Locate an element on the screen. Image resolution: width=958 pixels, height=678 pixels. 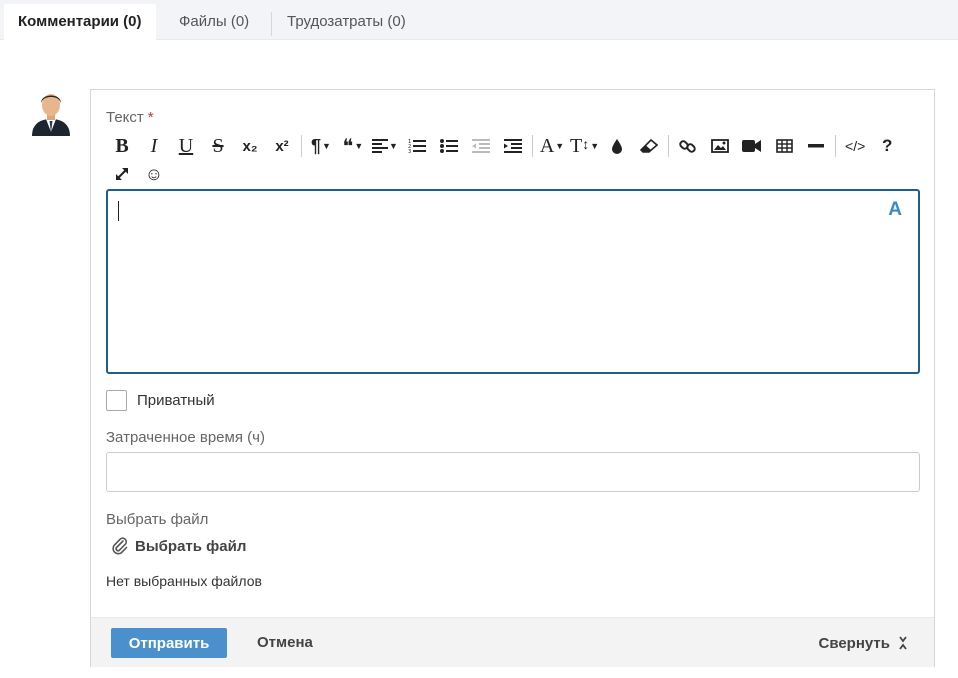
choose-file-button: Выбрать файл is located at coordinates (178, 546).